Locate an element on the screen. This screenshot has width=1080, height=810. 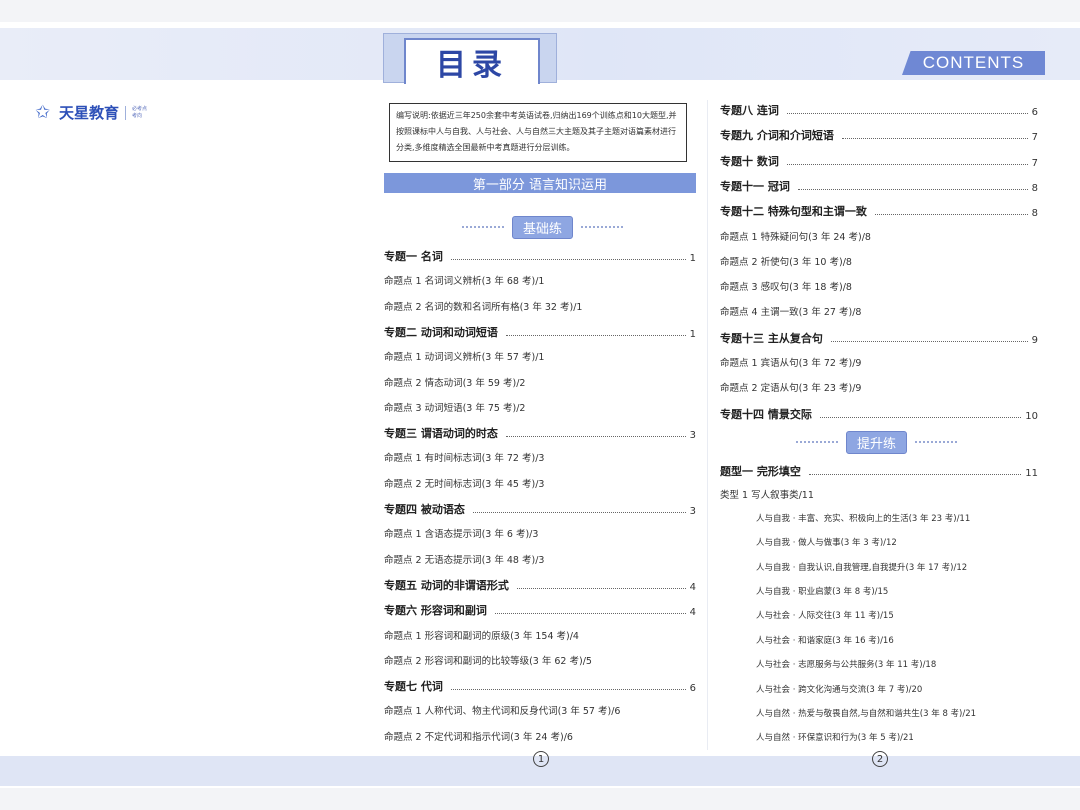
toc-subentry: 人与社会 · 和谐家庭(3 年 16 考)/16 is located at coordinates (897, 640).